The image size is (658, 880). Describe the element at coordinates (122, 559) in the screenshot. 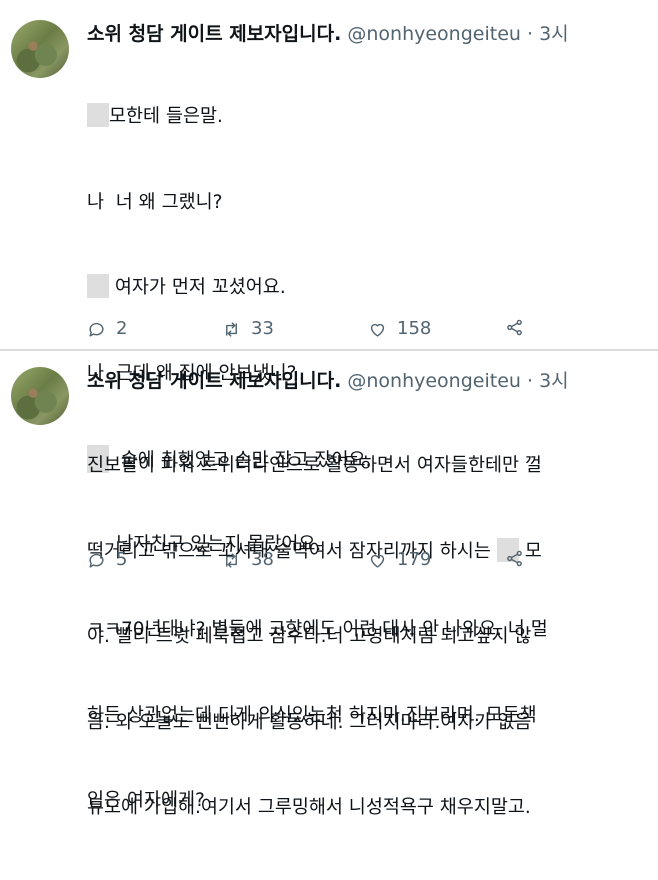

I see `reply-count: 5` at that location.